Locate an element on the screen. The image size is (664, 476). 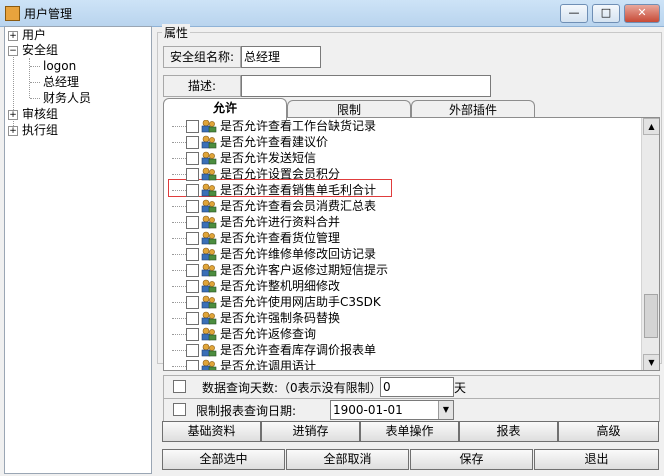
permission-label: 是否允许维修单修改回访记录 is located at coordinates (298, 254).